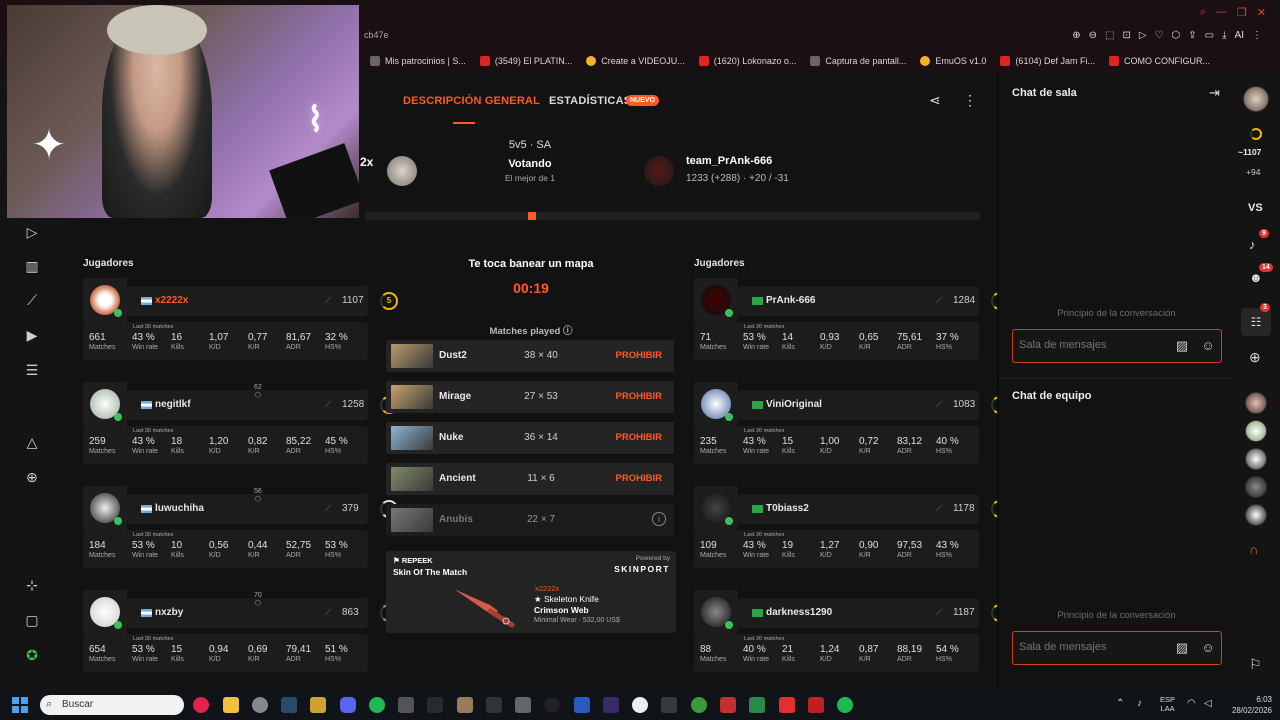  I want to click on team-message-field, so click(1089, 647).